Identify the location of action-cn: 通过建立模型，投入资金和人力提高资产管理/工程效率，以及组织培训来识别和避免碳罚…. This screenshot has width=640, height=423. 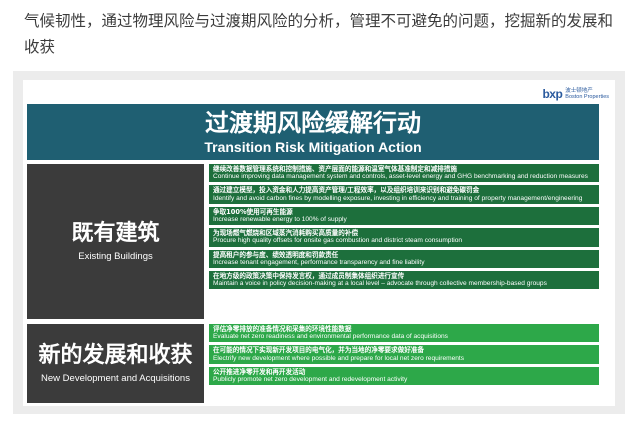
(346, 190).